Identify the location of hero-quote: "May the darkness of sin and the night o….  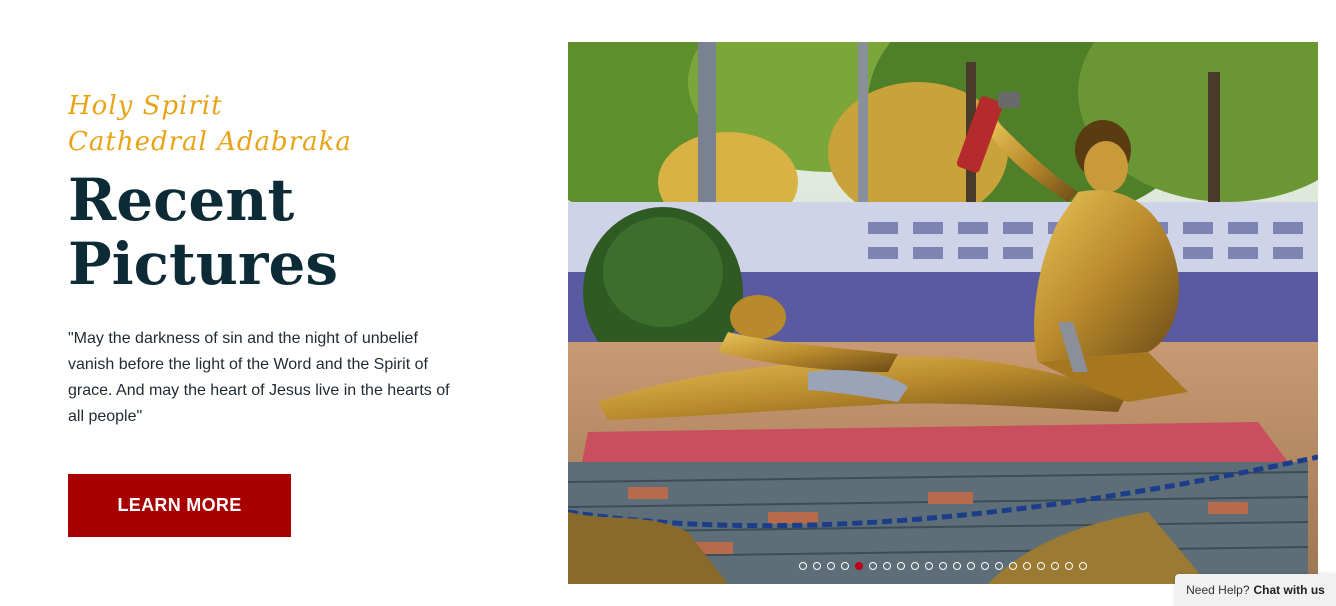
(259, 377).